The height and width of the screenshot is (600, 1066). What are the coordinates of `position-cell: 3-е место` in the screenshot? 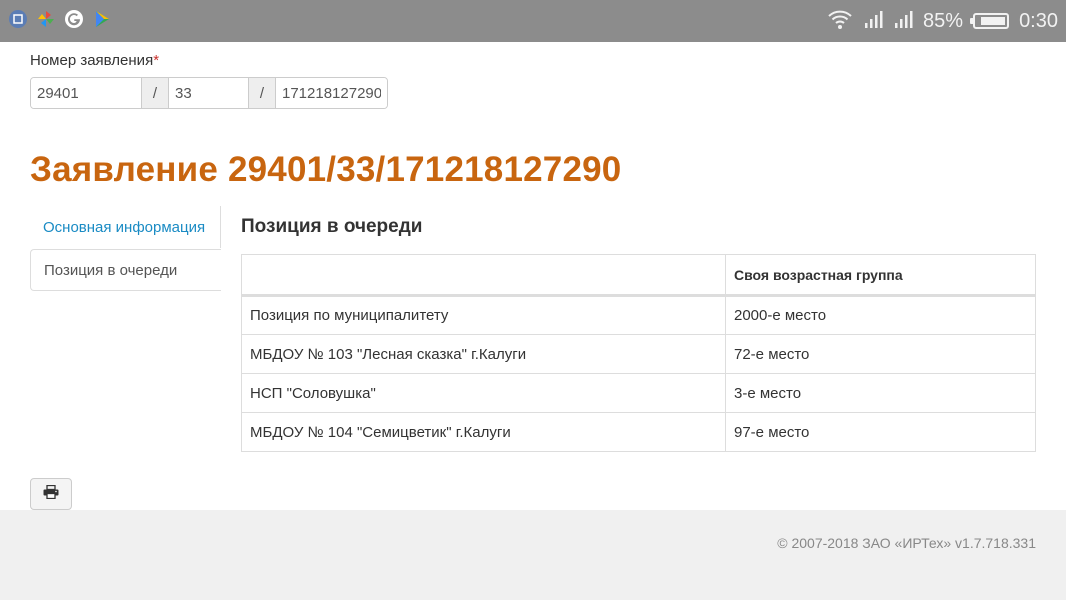 It's located at (880, 393).